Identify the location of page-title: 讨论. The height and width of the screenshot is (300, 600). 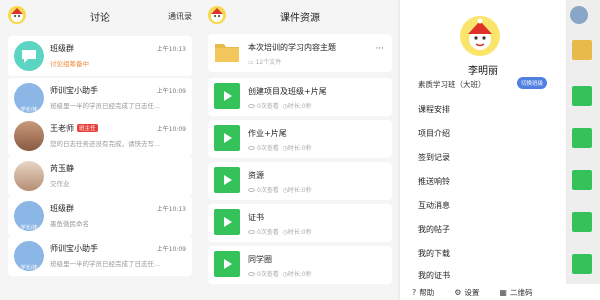
(100, 18).